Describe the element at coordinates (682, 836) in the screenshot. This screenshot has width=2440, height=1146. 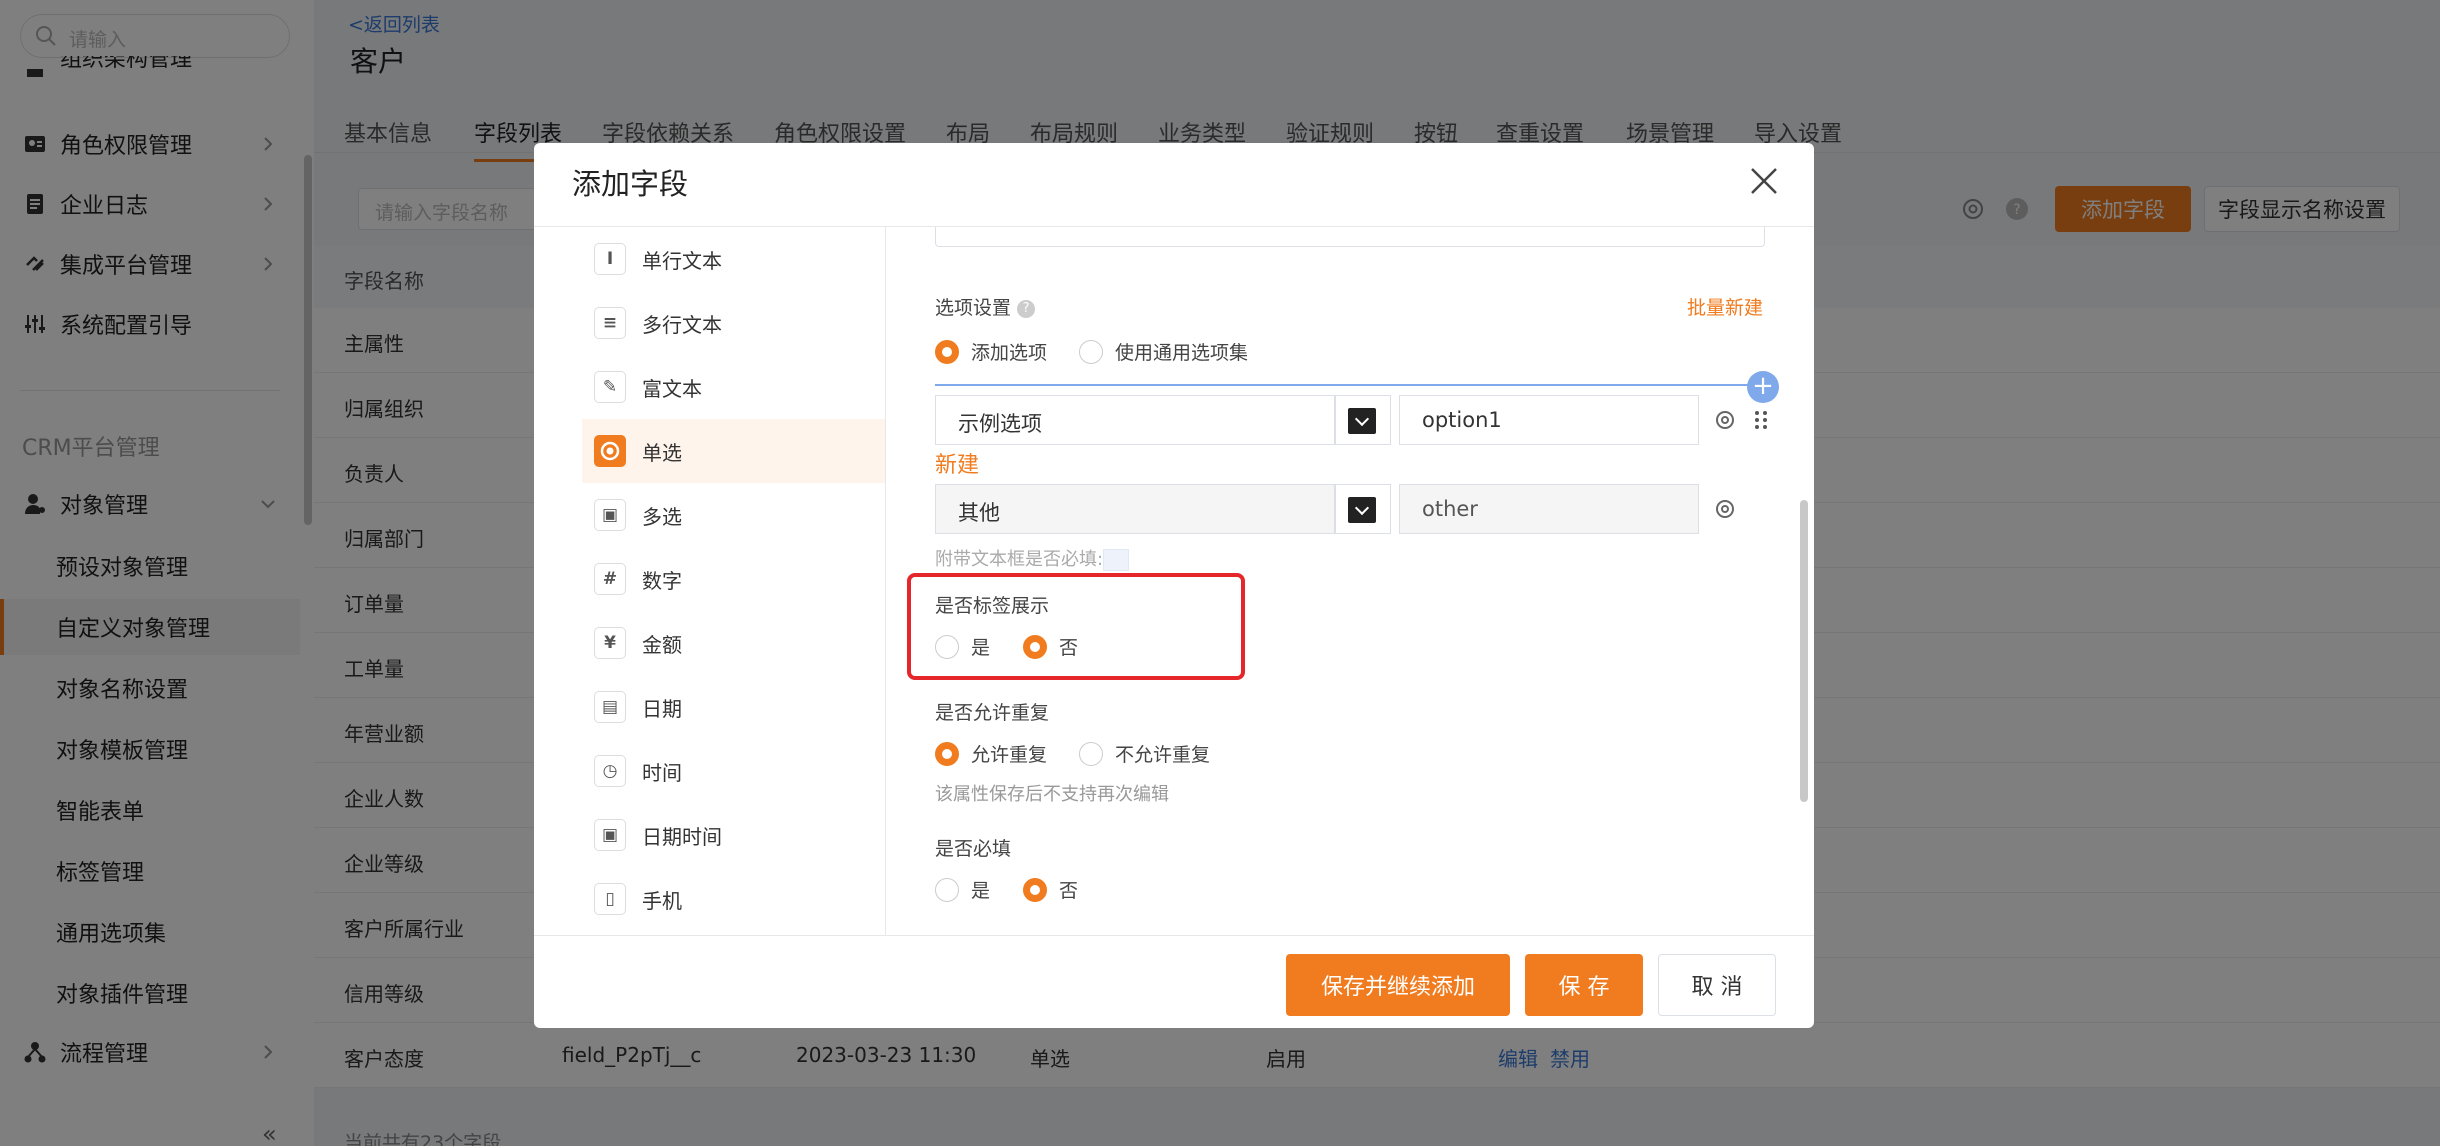
I see `type-label: 日期时间` at that location.